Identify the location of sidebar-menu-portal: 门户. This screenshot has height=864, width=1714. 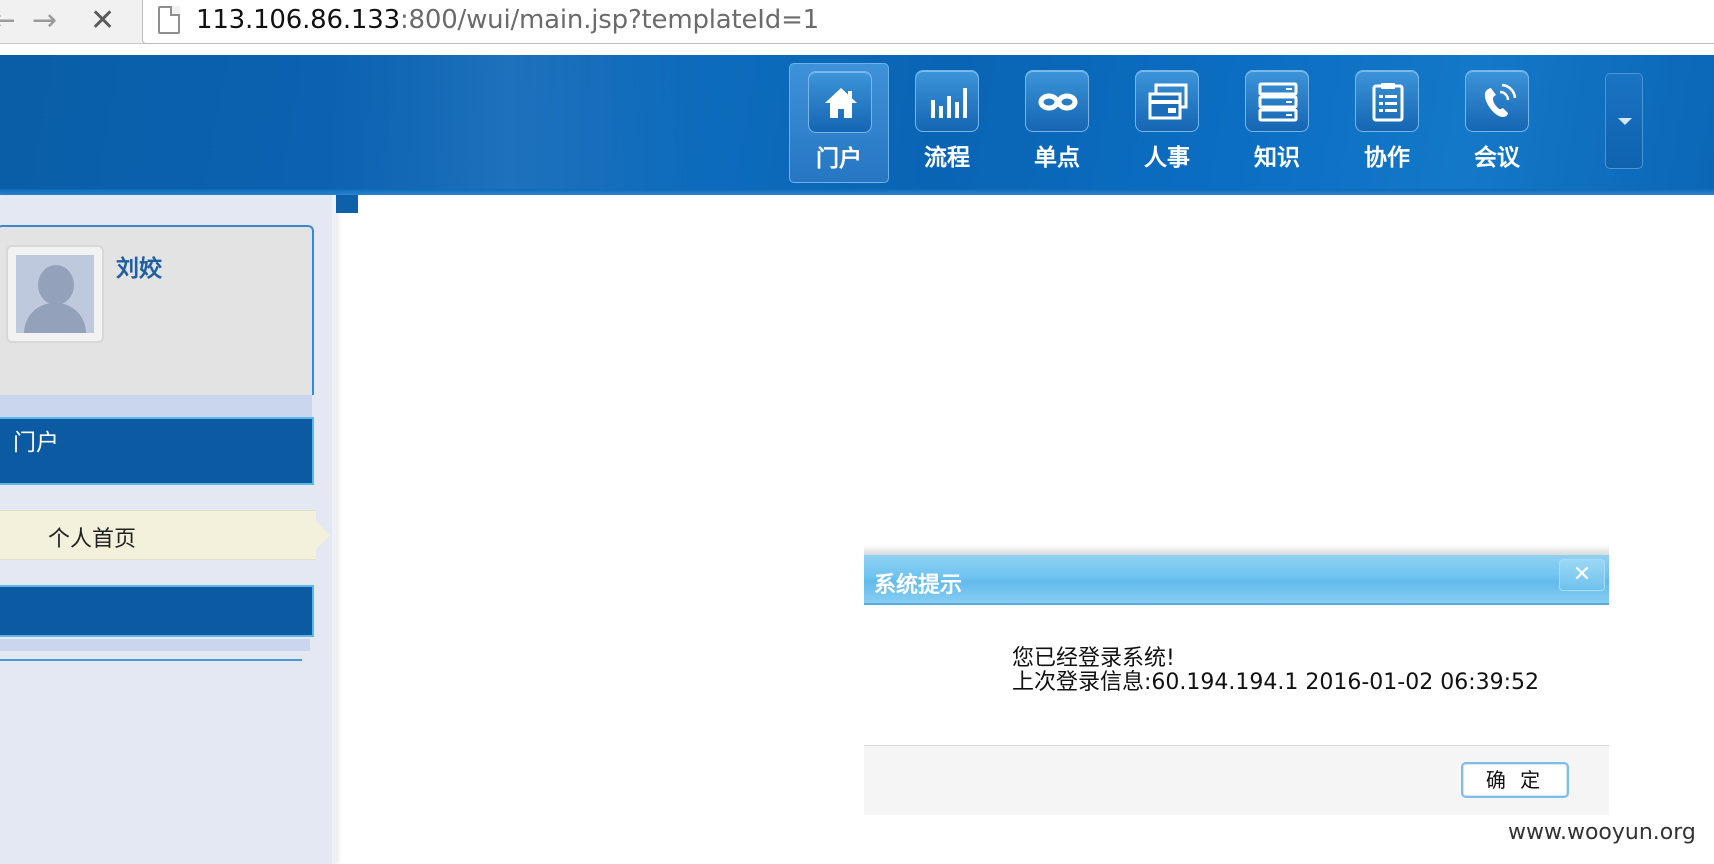
(157, 451).